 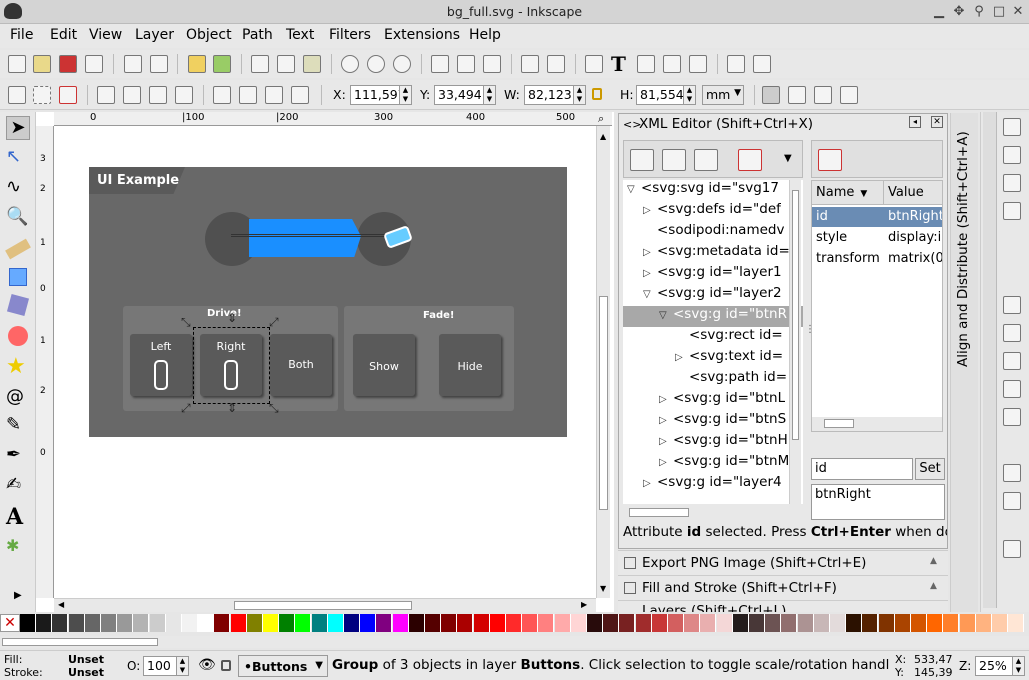 What do you see at coordinates (94, 64) in the screenshot?
I see `print-icon` at bounding box center [94, 64].